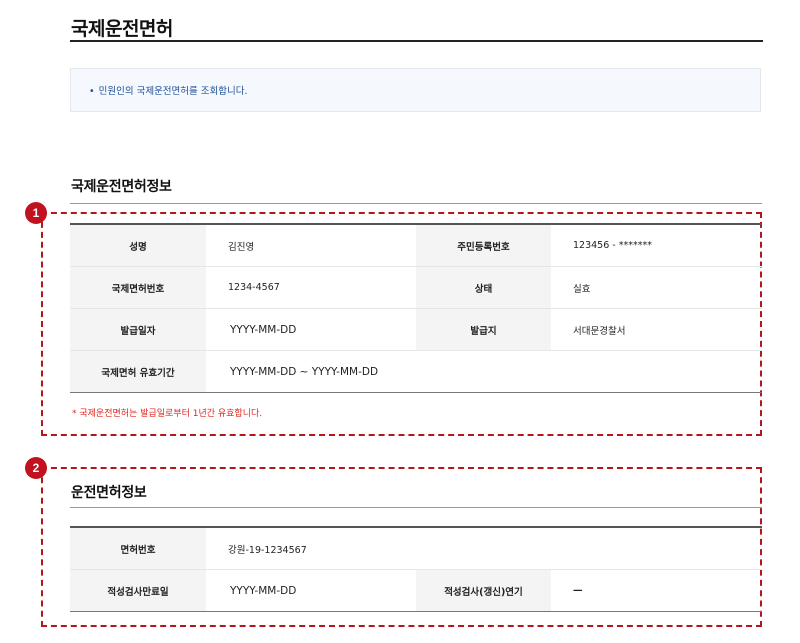  I want to click on value-name: 김진영, so click(311, 246).